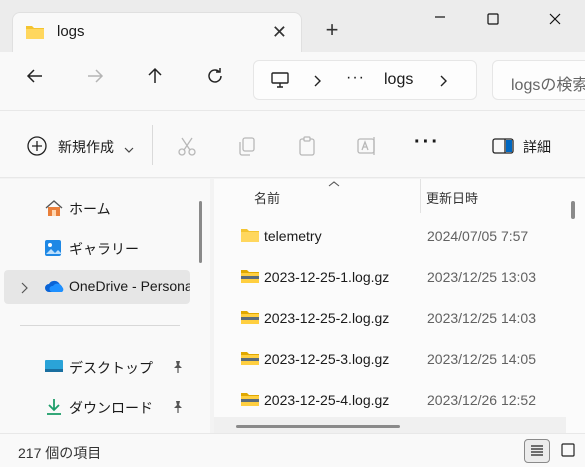 This screenshot has width=585, height=467. I want to click on more-options-button: ···, so click(427, 142).